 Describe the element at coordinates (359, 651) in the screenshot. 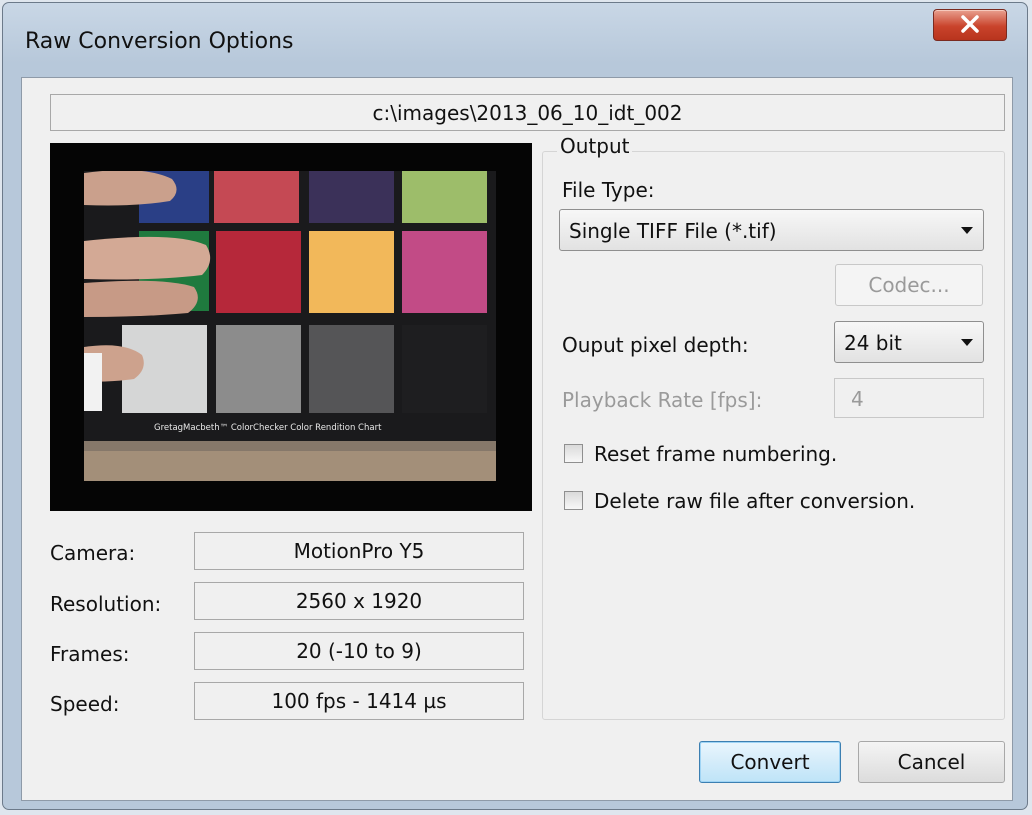

I see `frames-value: 20 (-10 to 9)` at that location.